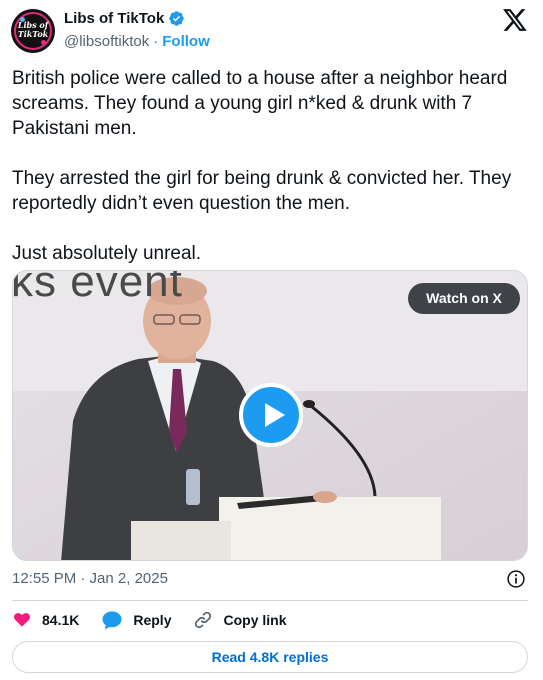 This screenshot has width=543, height=680. I want to click on reply-label: Reply, so click(152, 620).